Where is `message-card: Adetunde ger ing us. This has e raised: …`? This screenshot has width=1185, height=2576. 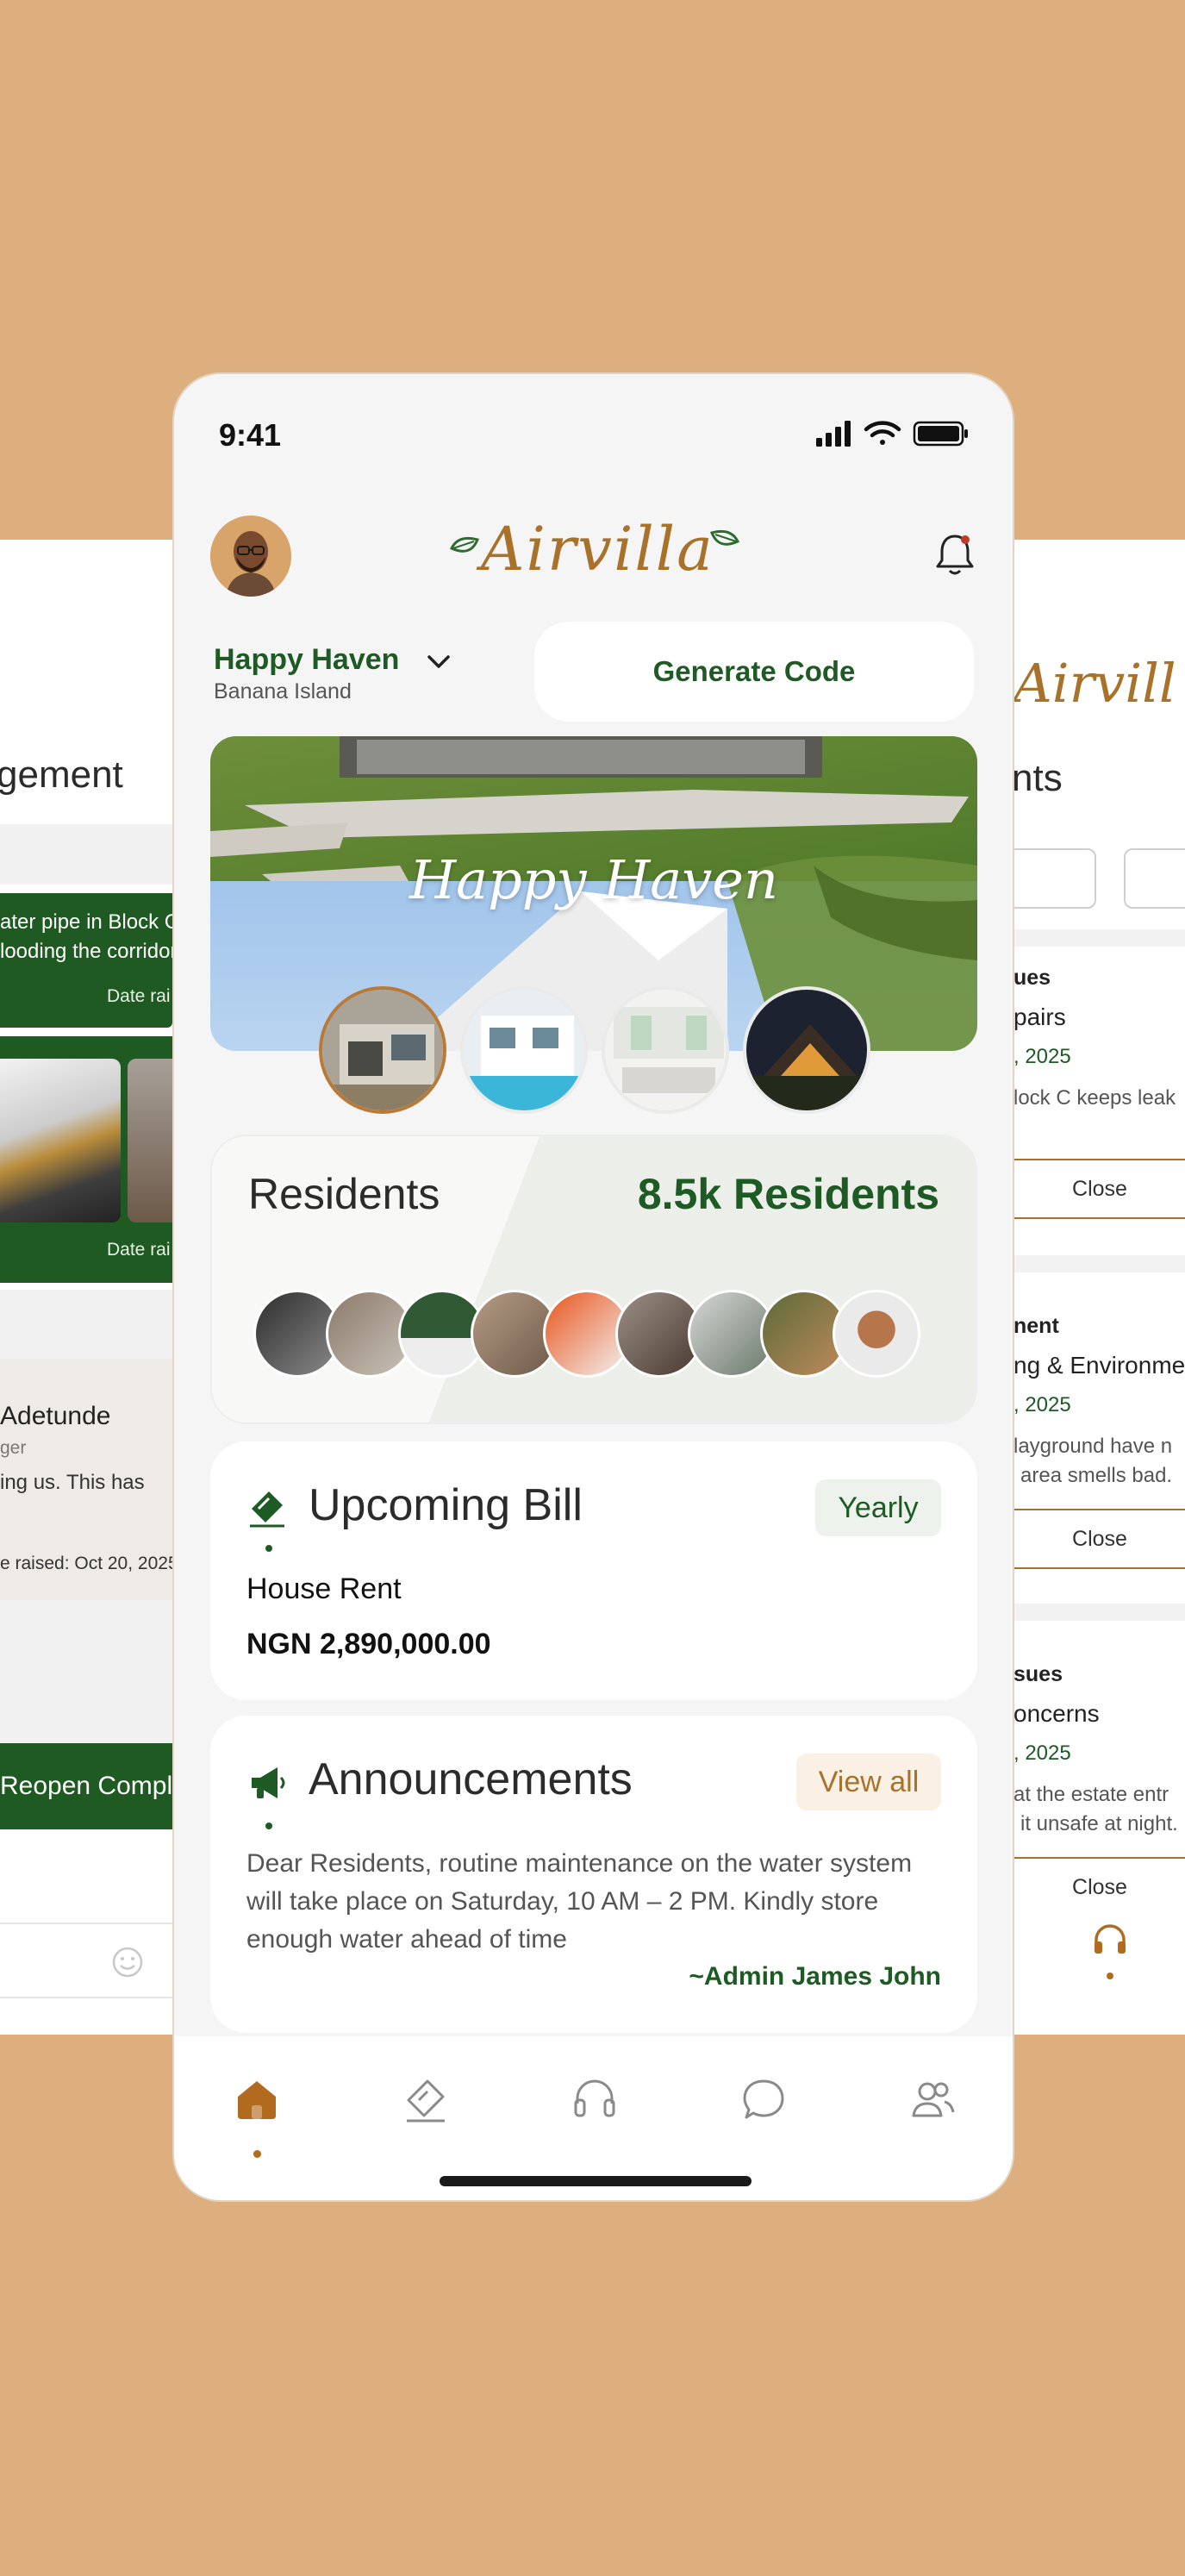
message-card: Adetunde ger ing us. This has e raised: … is located at coordinates (86, 1479).